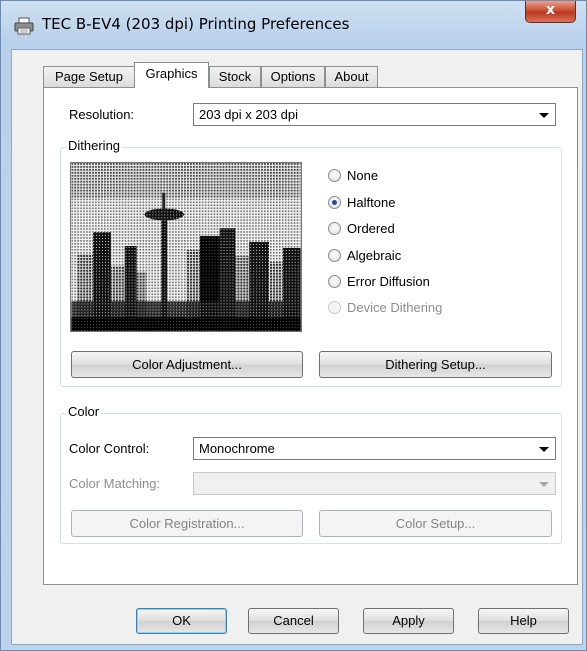 Image resolution: width=587 pixels, height=651 pixels. I want to click on tab-page-setup: Page Setup, so click(89, 76).